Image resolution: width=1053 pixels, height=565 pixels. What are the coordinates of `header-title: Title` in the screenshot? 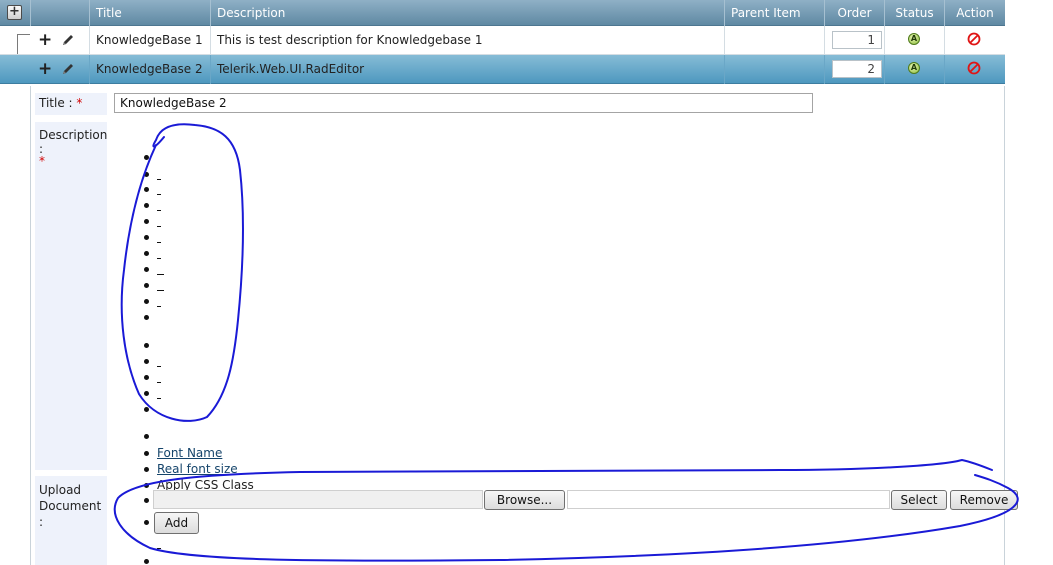 It's located at (149, 13).